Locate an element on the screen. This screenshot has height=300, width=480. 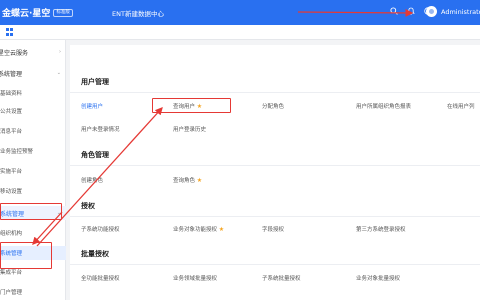
bell-icon is located at coordinates (411, 11).